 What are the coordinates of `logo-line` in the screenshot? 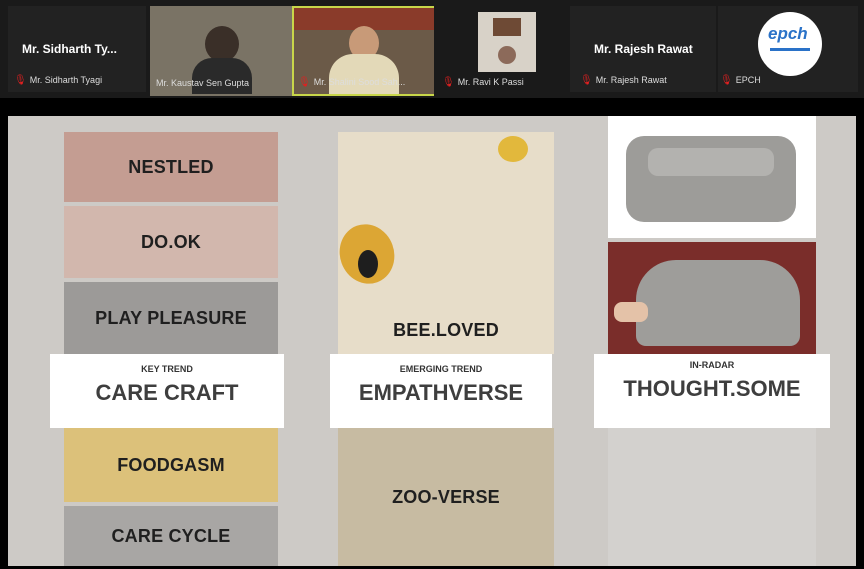 It's located at (790, 49).